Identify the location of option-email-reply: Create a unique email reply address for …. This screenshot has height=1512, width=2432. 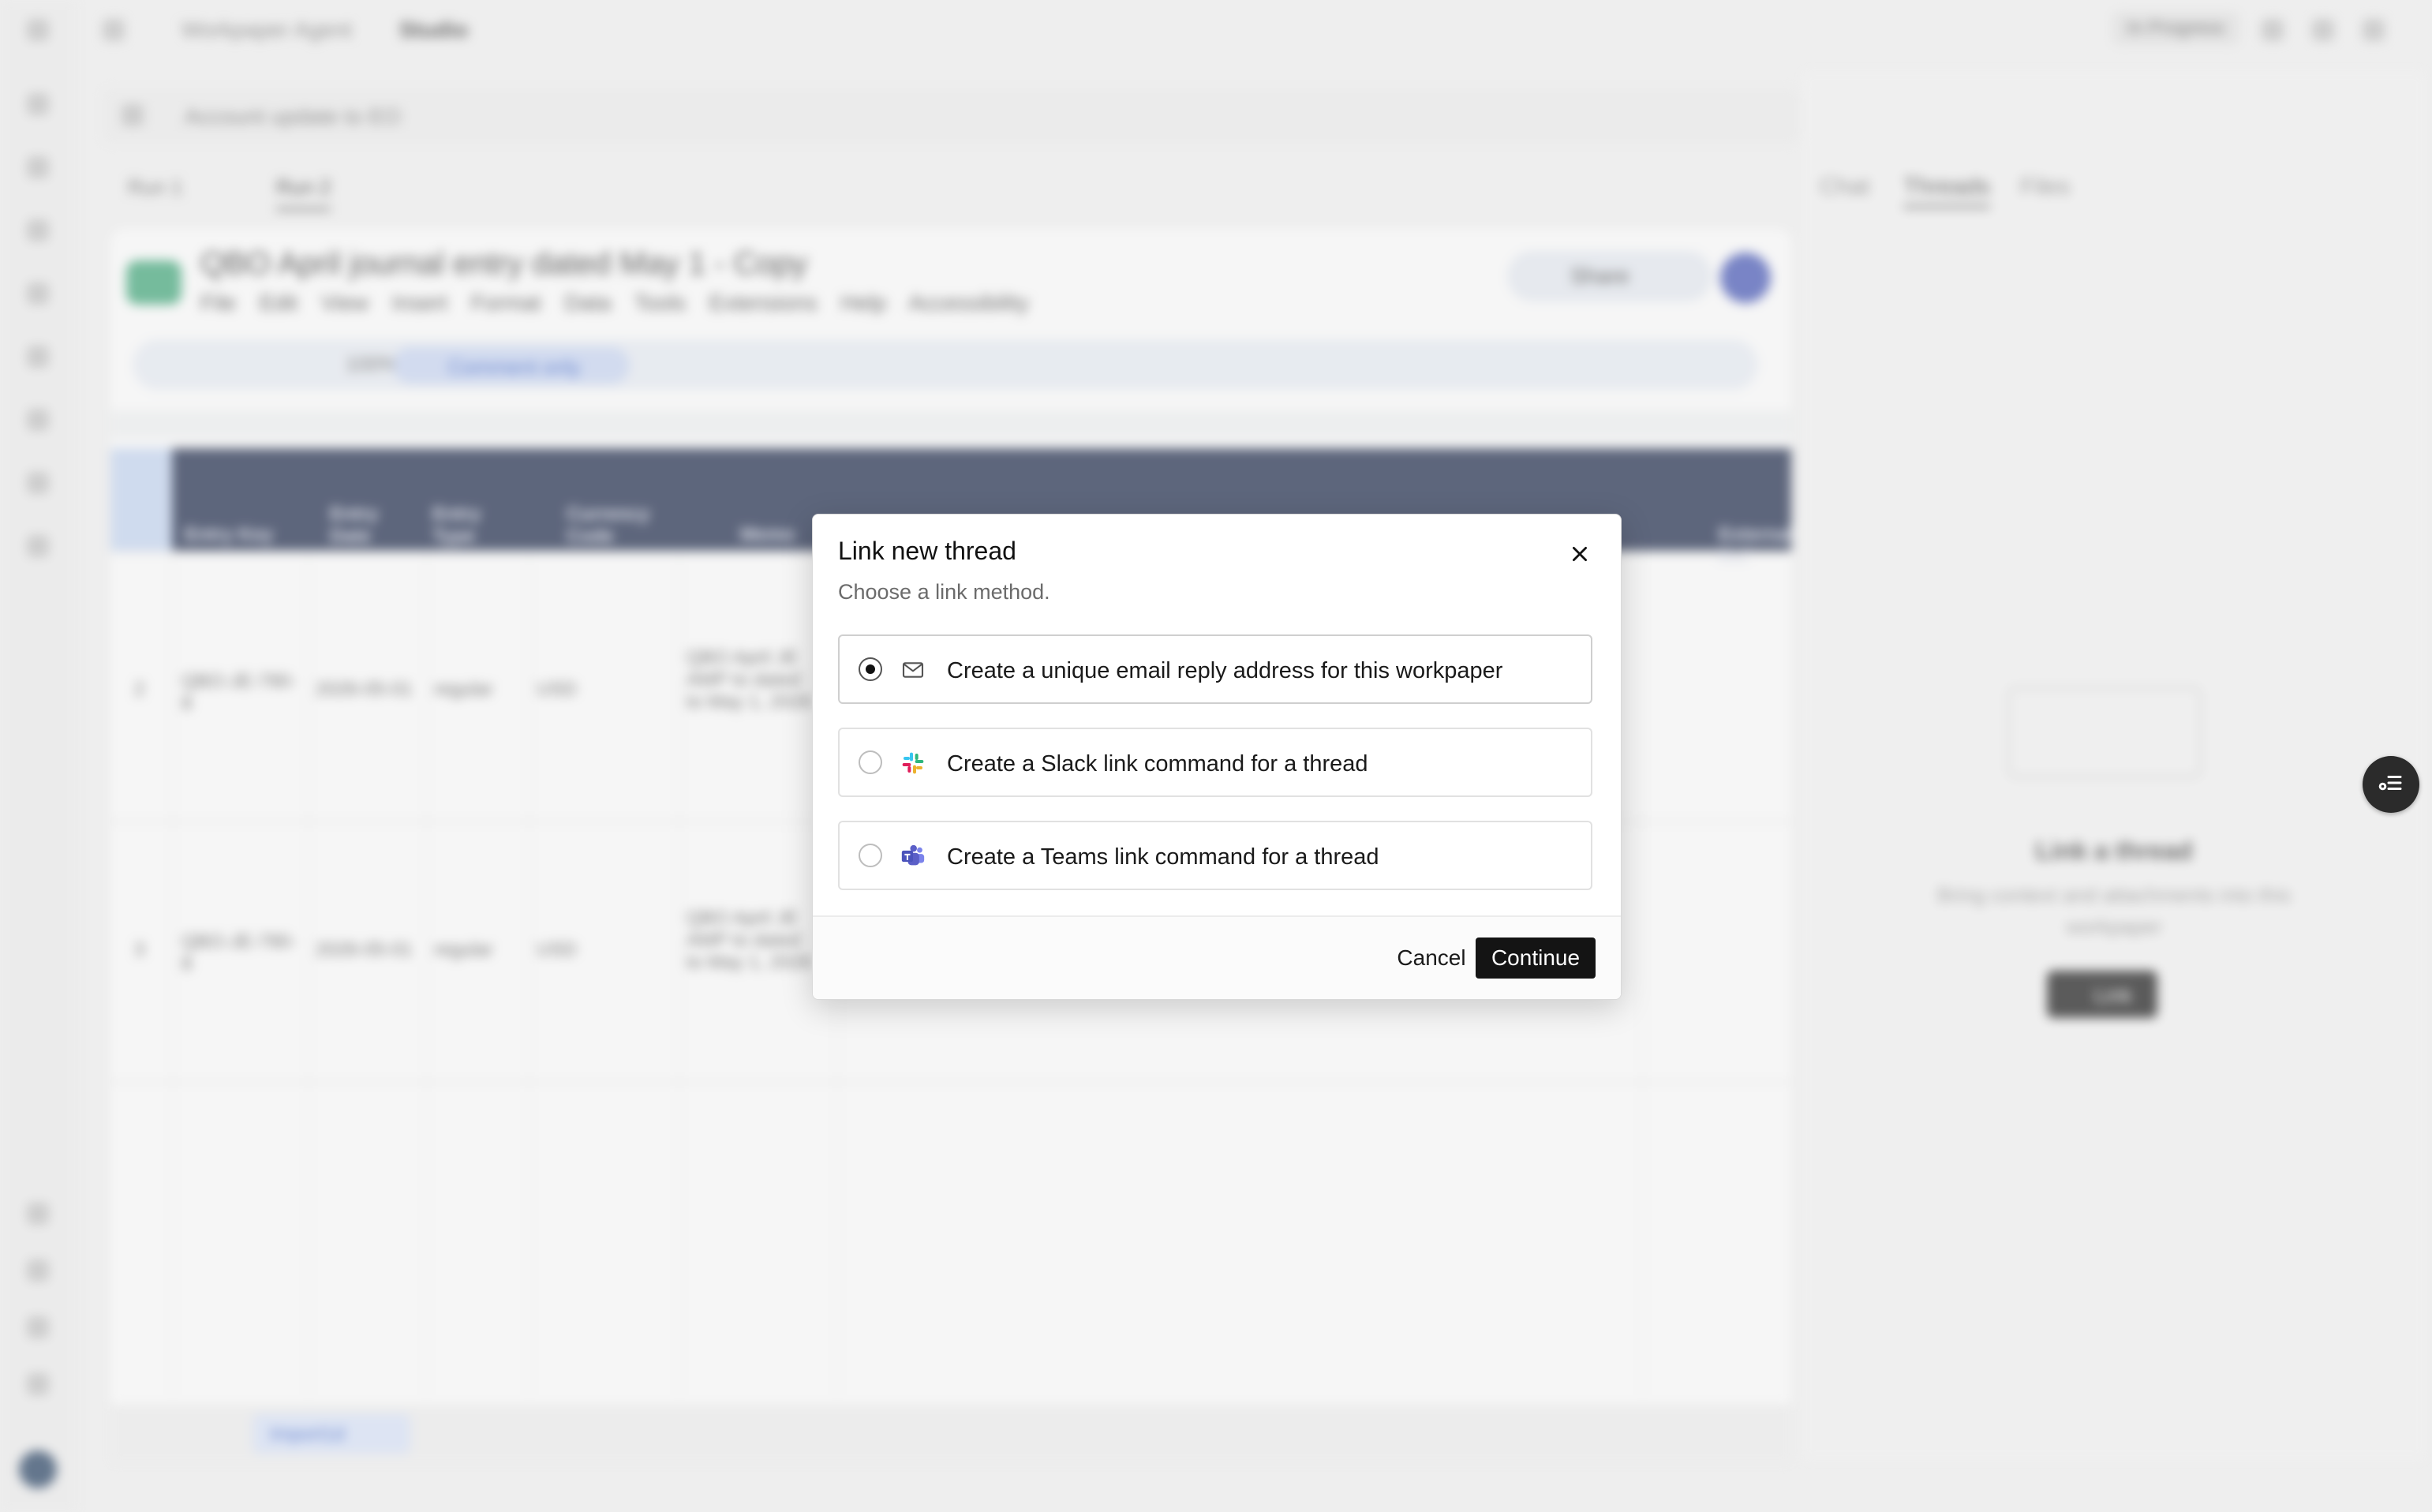
(1215, 669).